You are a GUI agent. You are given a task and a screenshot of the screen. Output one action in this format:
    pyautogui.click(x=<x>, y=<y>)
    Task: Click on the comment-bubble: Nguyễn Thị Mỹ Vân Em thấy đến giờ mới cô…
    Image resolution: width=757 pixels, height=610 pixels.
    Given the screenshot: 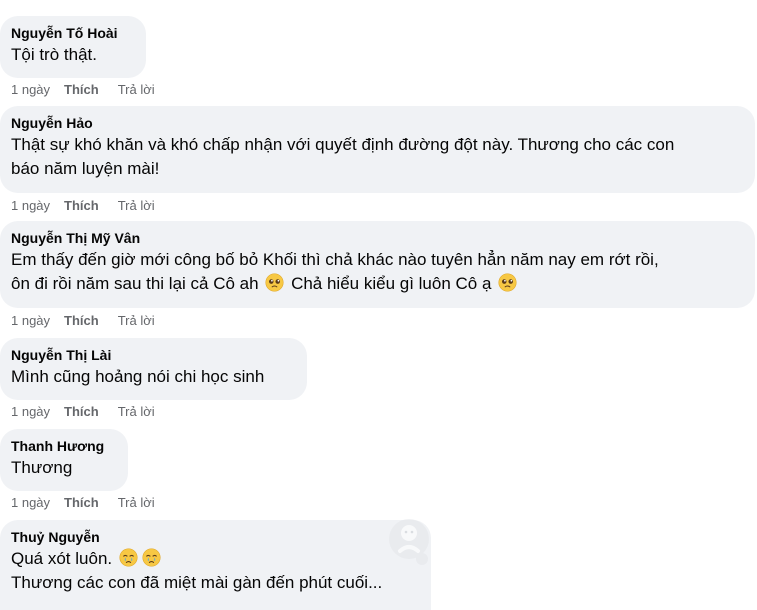 What is the action you would take?
    pyautogui.click(x=377, y=264)
    